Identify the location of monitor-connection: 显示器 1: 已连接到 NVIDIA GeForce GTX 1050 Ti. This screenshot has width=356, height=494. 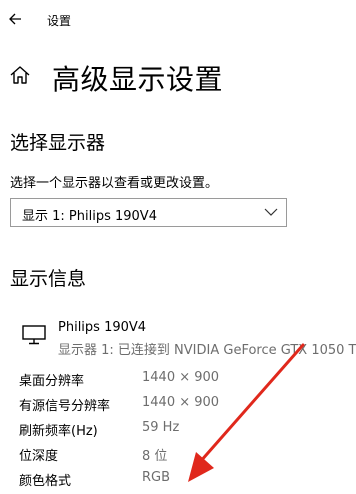
(207, 350).